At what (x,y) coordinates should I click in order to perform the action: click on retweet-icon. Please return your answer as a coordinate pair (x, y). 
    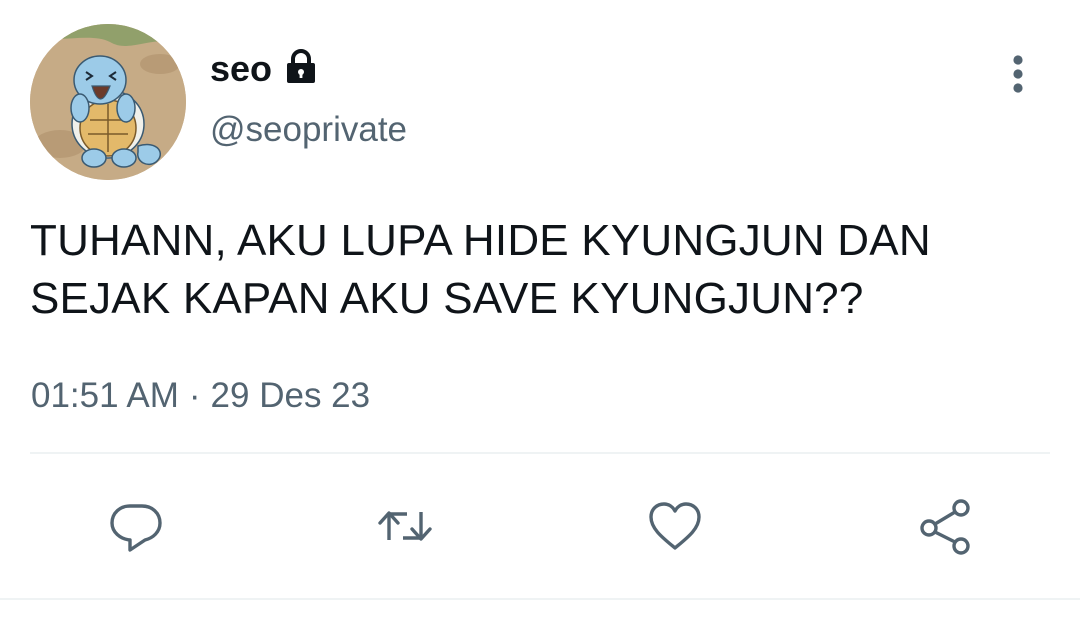
    Looking at the image, I should click on (405, 526).